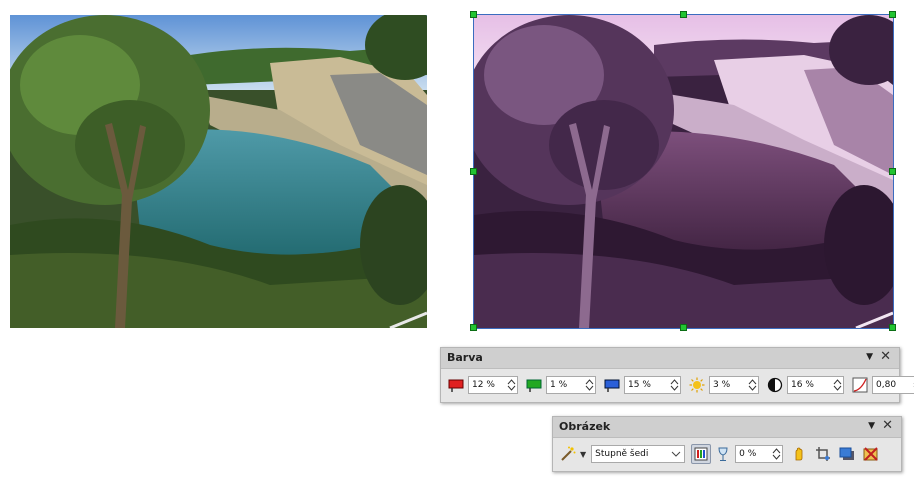  What do you see at coordinates (847, 454) in the screenshot?
I see `shadow-icon` at bounding box center [847, 454].